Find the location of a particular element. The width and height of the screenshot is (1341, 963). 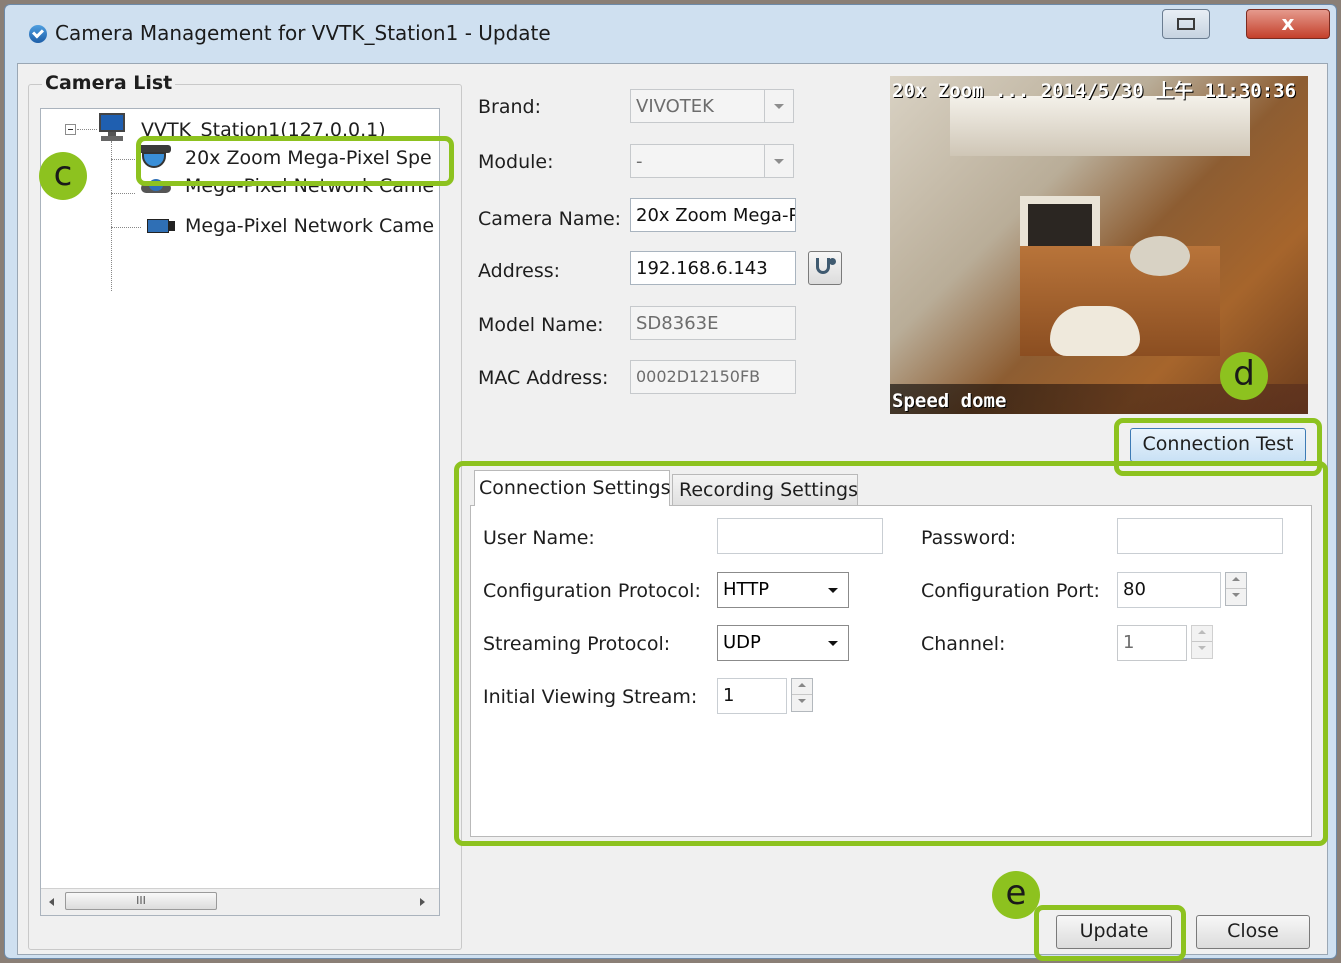

scroll-thumb: III is located at coordinates (141, 901).